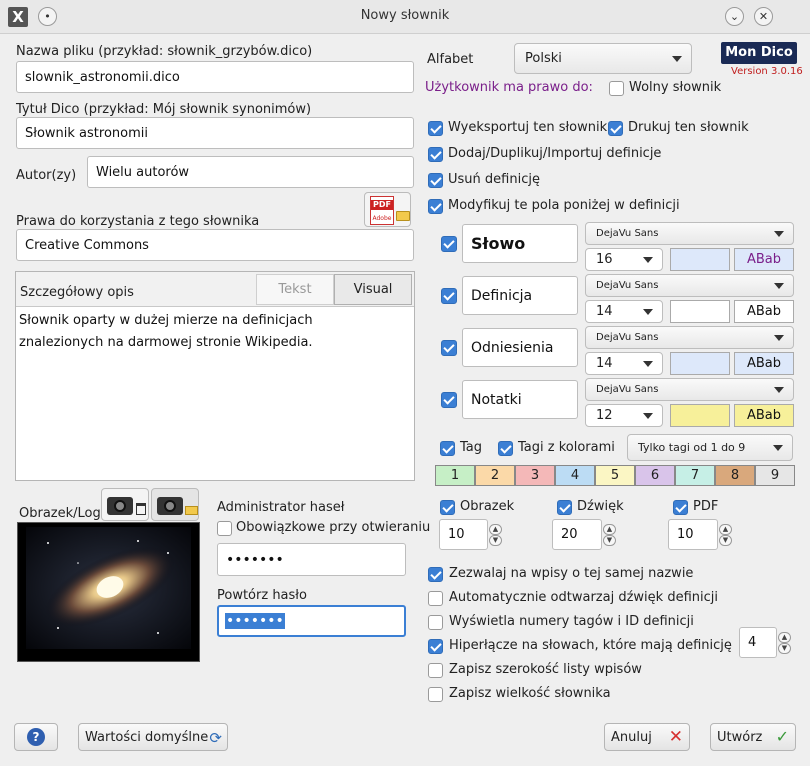 This screenshot has width=810, height=766. I want to click on camera-open-button, so click(175, 504).